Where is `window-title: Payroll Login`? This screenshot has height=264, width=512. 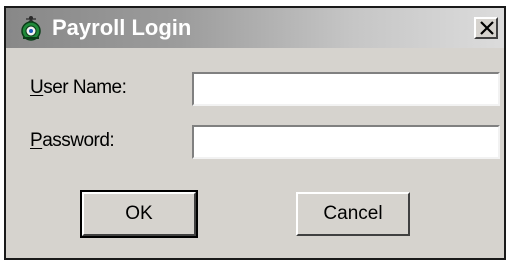
window-title: Payroll Login is located at coordinates (122, 27).